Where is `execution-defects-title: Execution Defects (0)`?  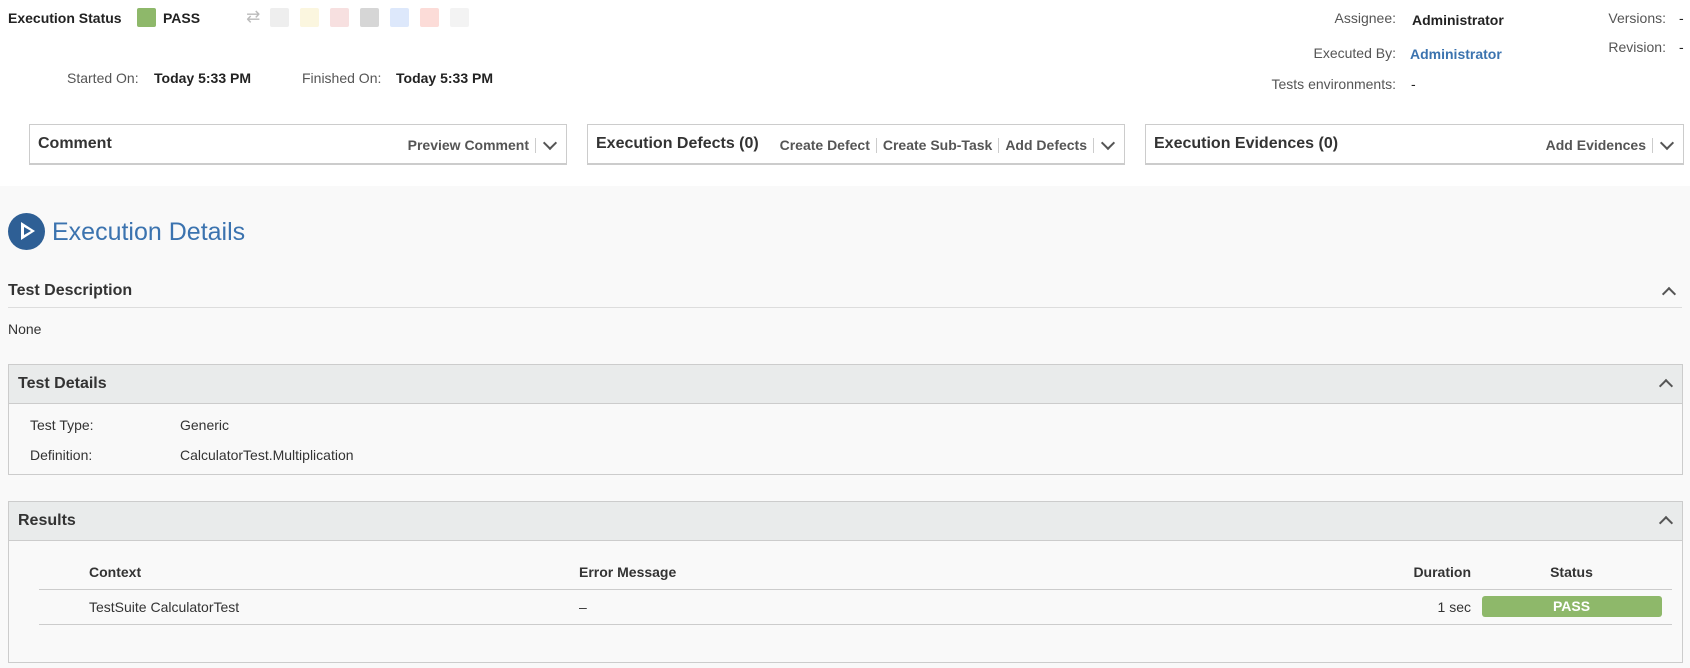
execution-defects-title: Execution Defects (0) is located at coordinates (677, 143).